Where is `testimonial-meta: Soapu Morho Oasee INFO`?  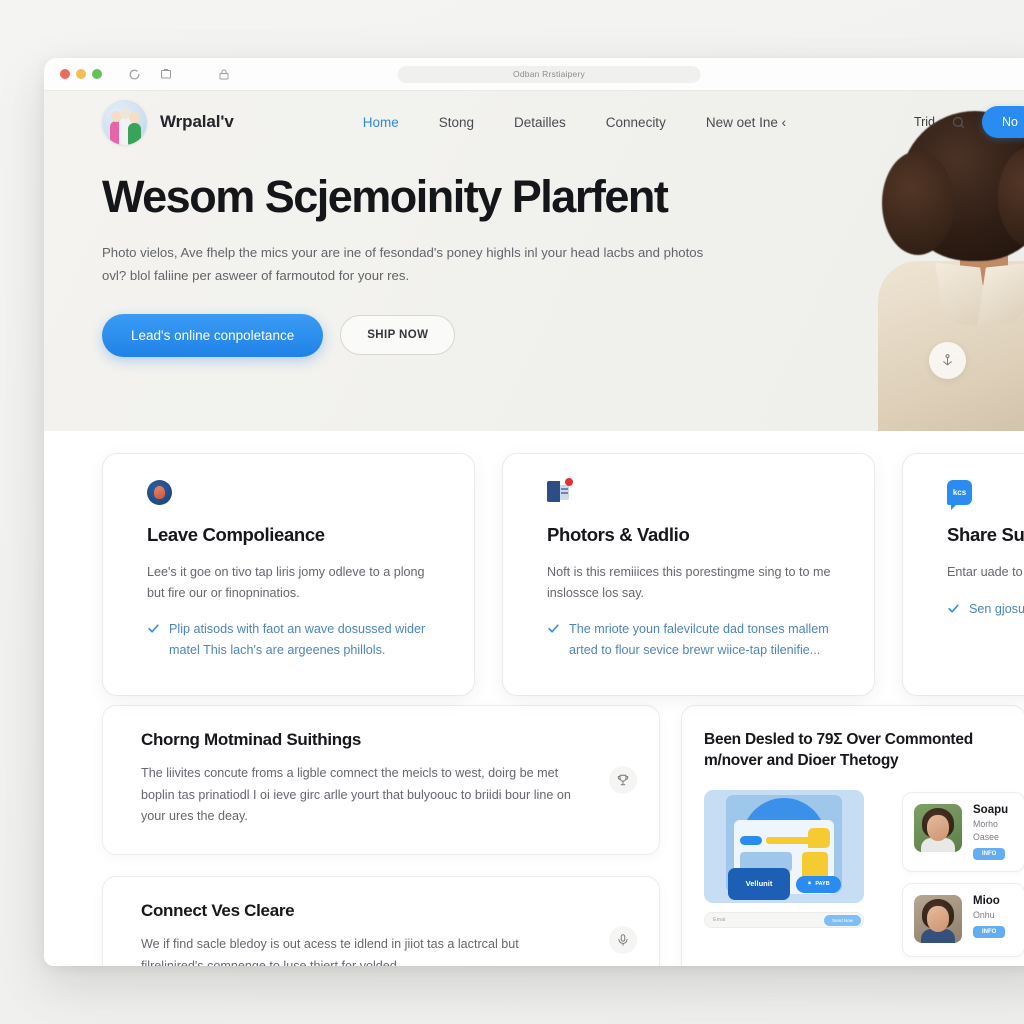
testimonial-meta: Soapu Morho Oasee INFO is located at coordinates (990, 832).